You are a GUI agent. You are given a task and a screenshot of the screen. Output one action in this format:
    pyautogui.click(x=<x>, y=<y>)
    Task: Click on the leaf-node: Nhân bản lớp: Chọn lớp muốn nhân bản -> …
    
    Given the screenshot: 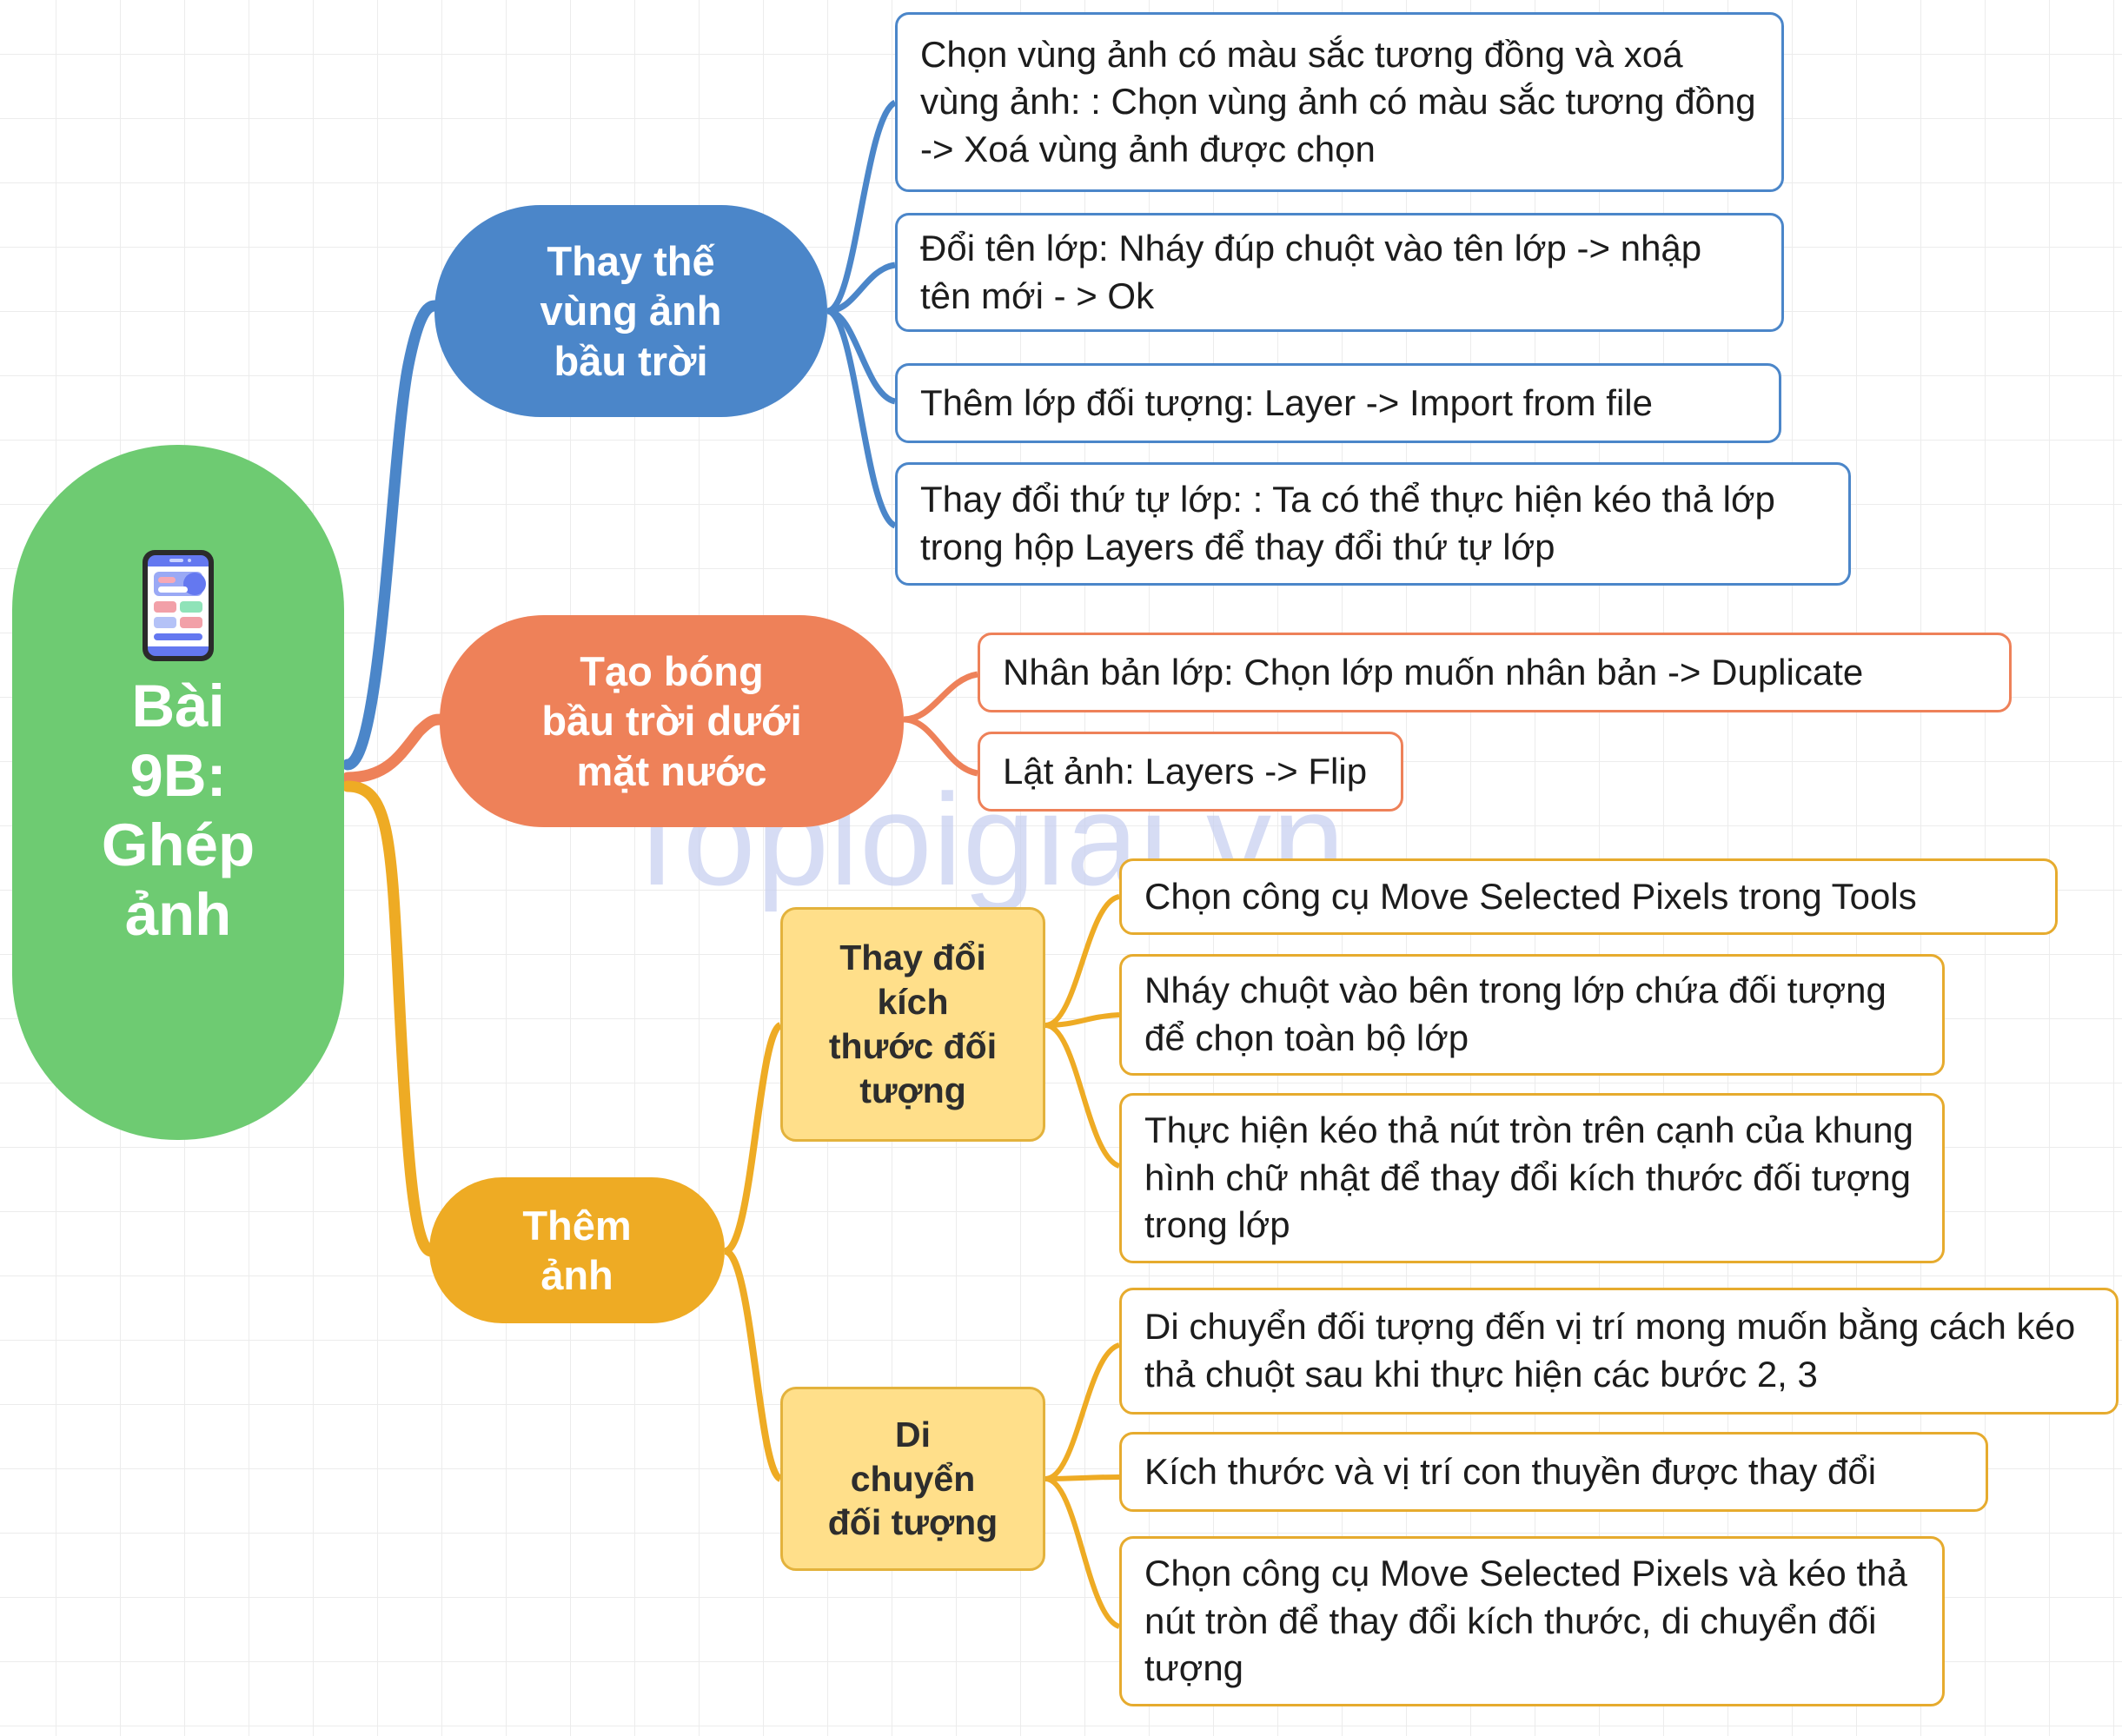 What is the action you would take?
    pyautogui.click(x=1495, y=672)
    